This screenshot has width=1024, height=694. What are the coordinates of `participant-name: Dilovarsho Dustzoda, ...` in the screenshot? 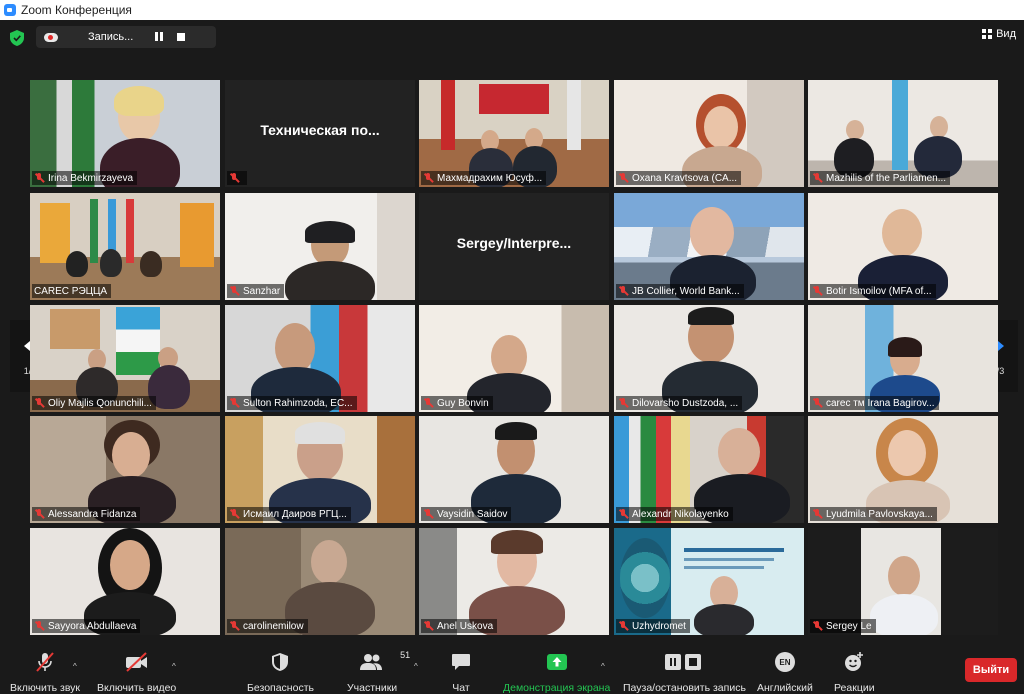 It's located at (679, 403).